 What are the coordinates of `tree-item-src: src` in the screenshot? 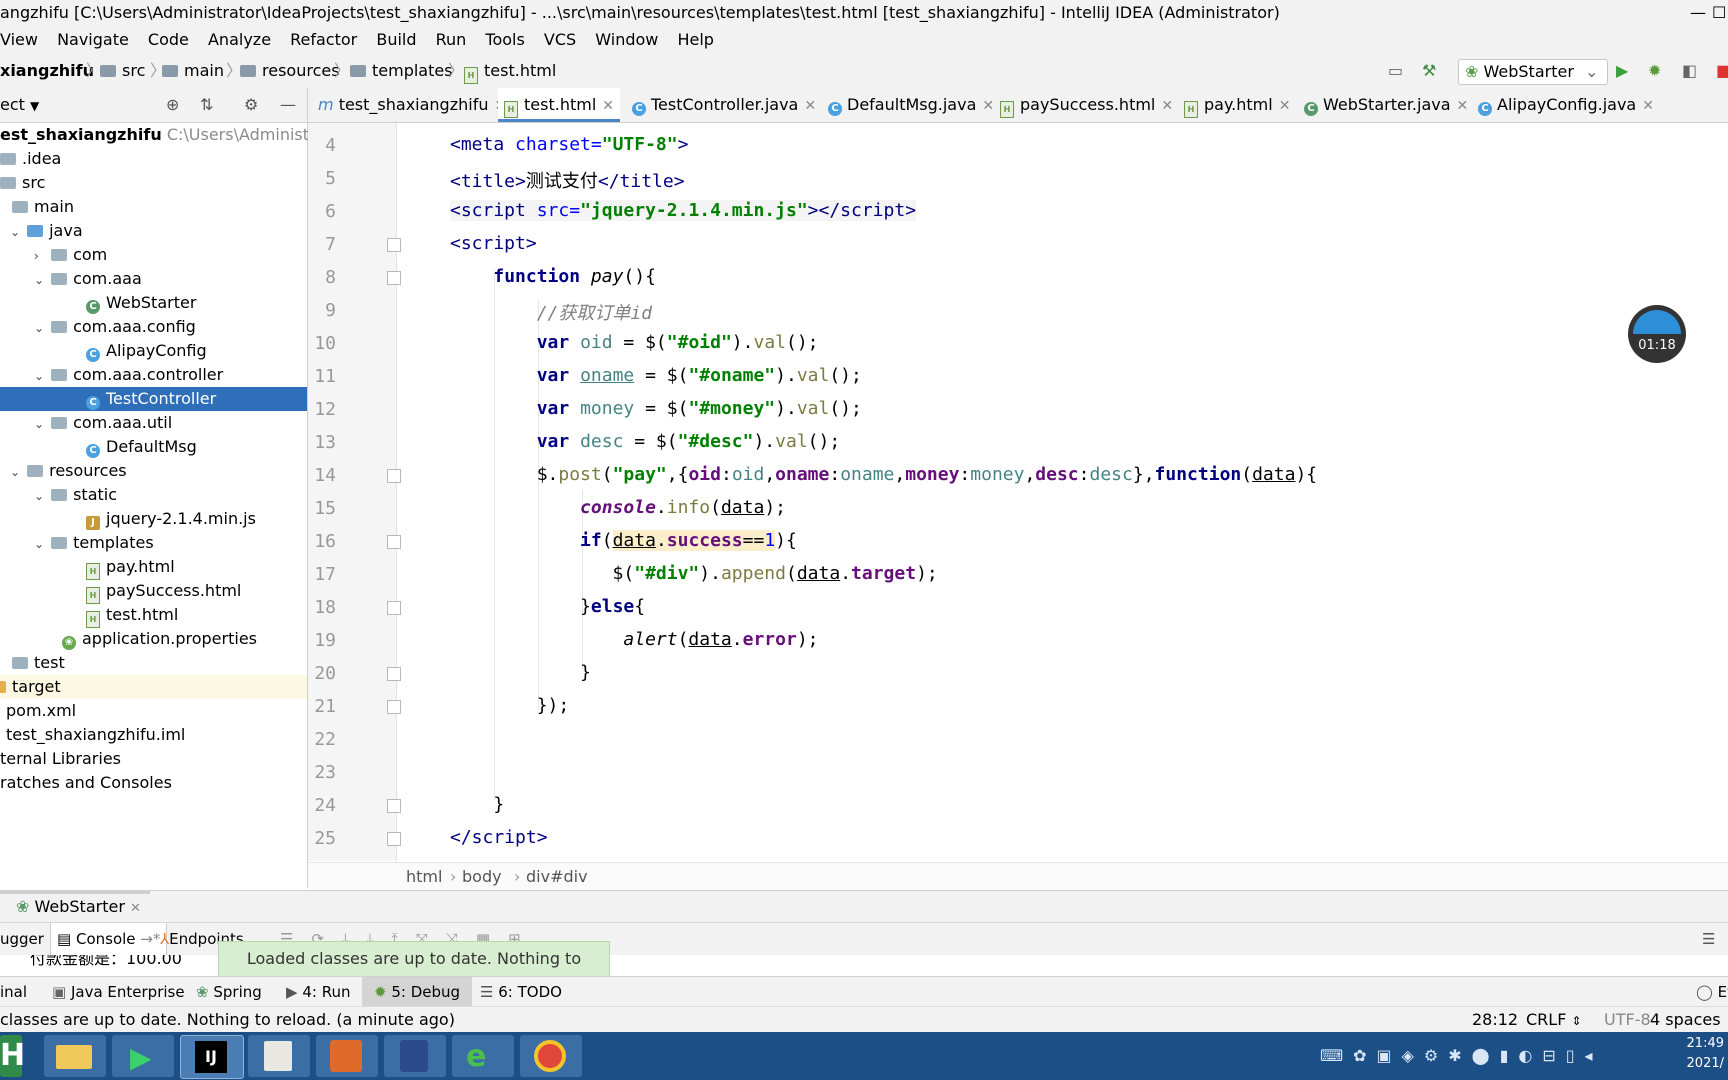 It's located at (153, 183).